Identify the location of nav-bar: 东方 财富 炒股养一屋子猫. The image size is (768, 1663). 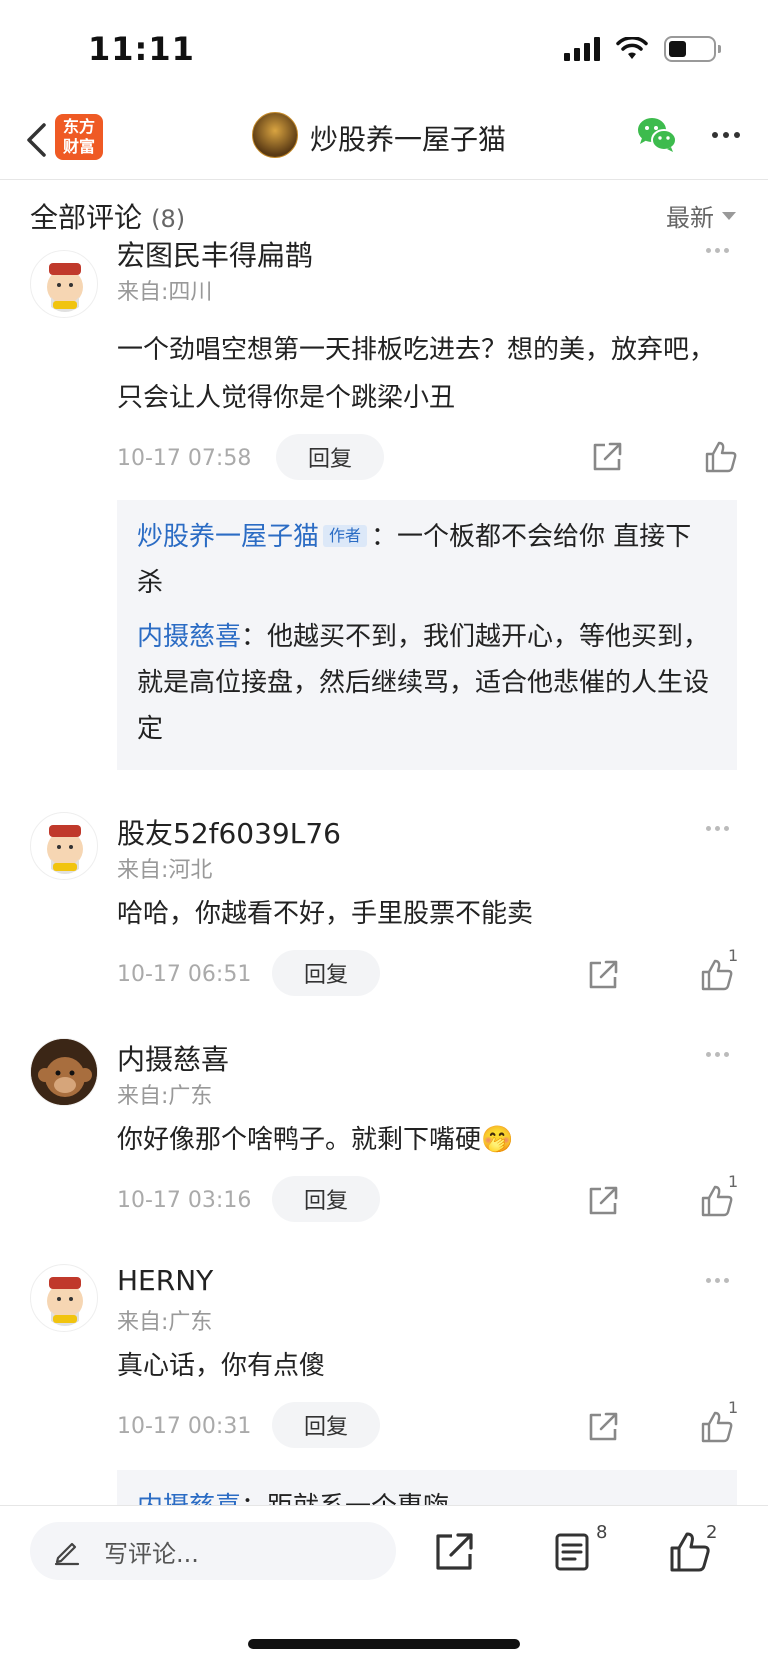
(384, 140).